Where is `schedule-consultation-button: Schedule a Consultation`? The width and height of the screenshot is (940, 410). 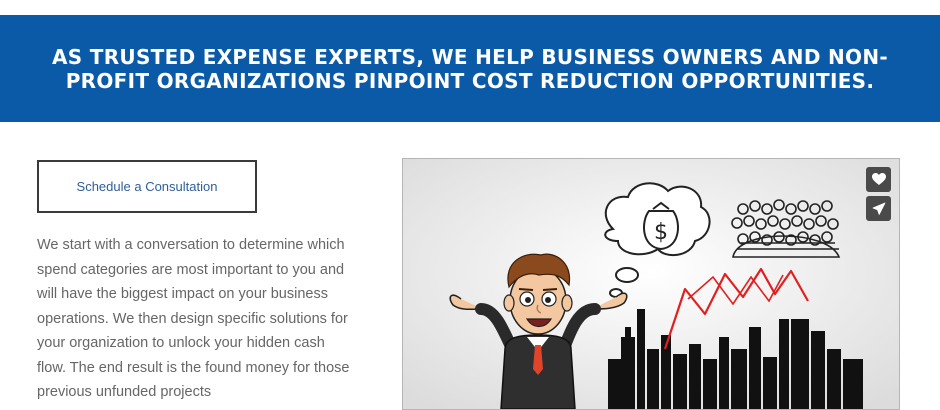 schedule-consultation-button: Schedule a Consultation is located at coordinates (147, 186).